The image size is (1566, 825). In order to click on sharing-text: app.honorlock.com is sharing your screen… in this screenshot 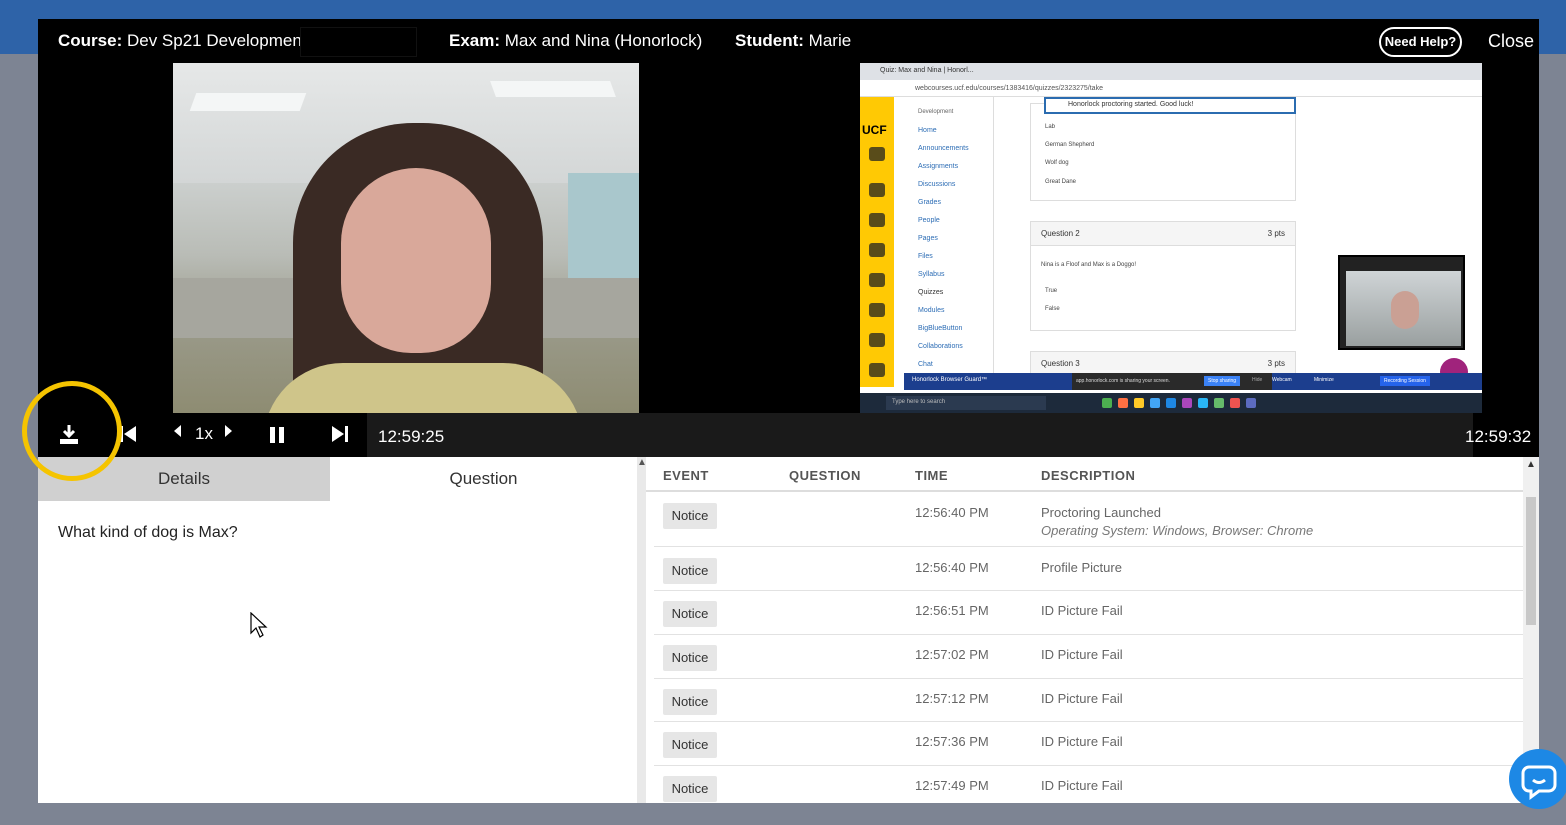, I will do `click(1123, 381)`.